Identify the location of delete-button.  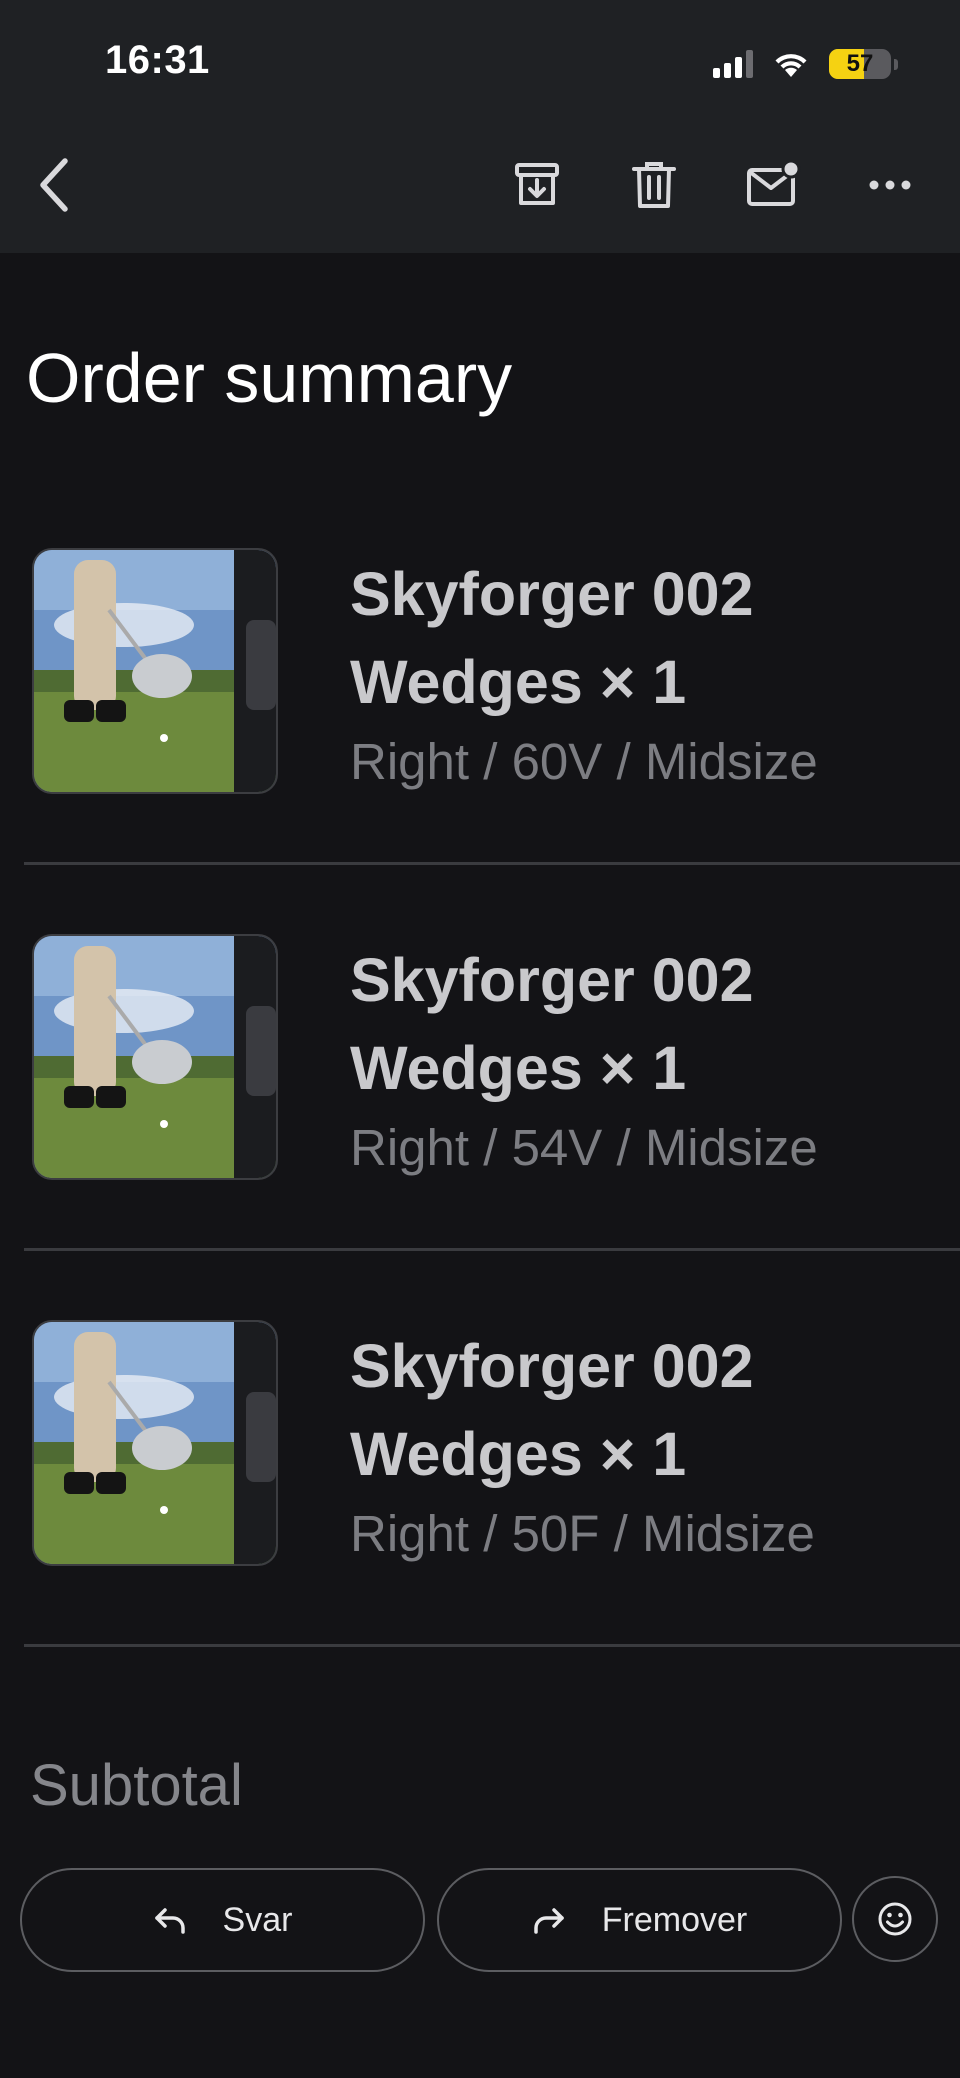
(654, 185).